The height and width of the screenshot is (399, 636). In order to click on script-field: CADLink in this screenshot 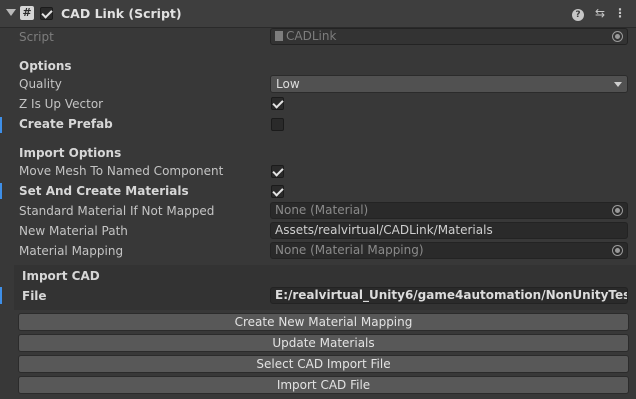, I will do `click(449, 36)`.